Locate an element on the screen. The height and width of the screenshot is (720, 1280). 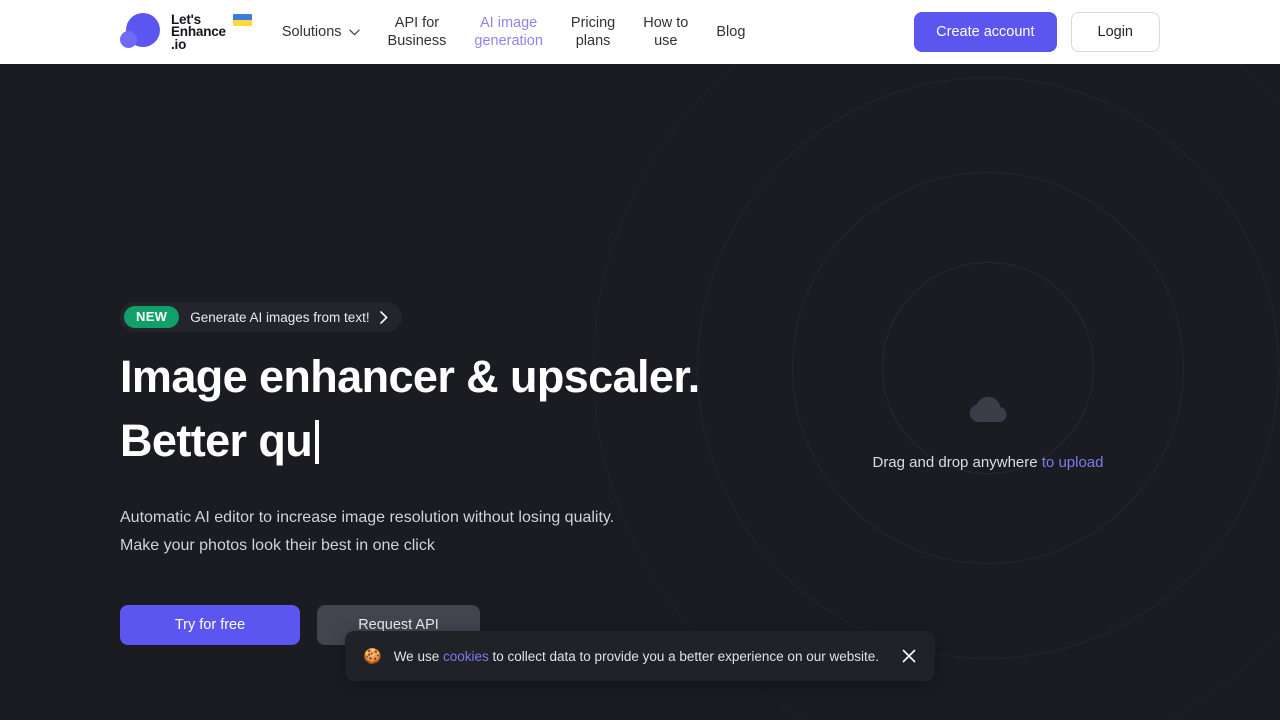
login-button: Login is located at coordinates (1115, 32).